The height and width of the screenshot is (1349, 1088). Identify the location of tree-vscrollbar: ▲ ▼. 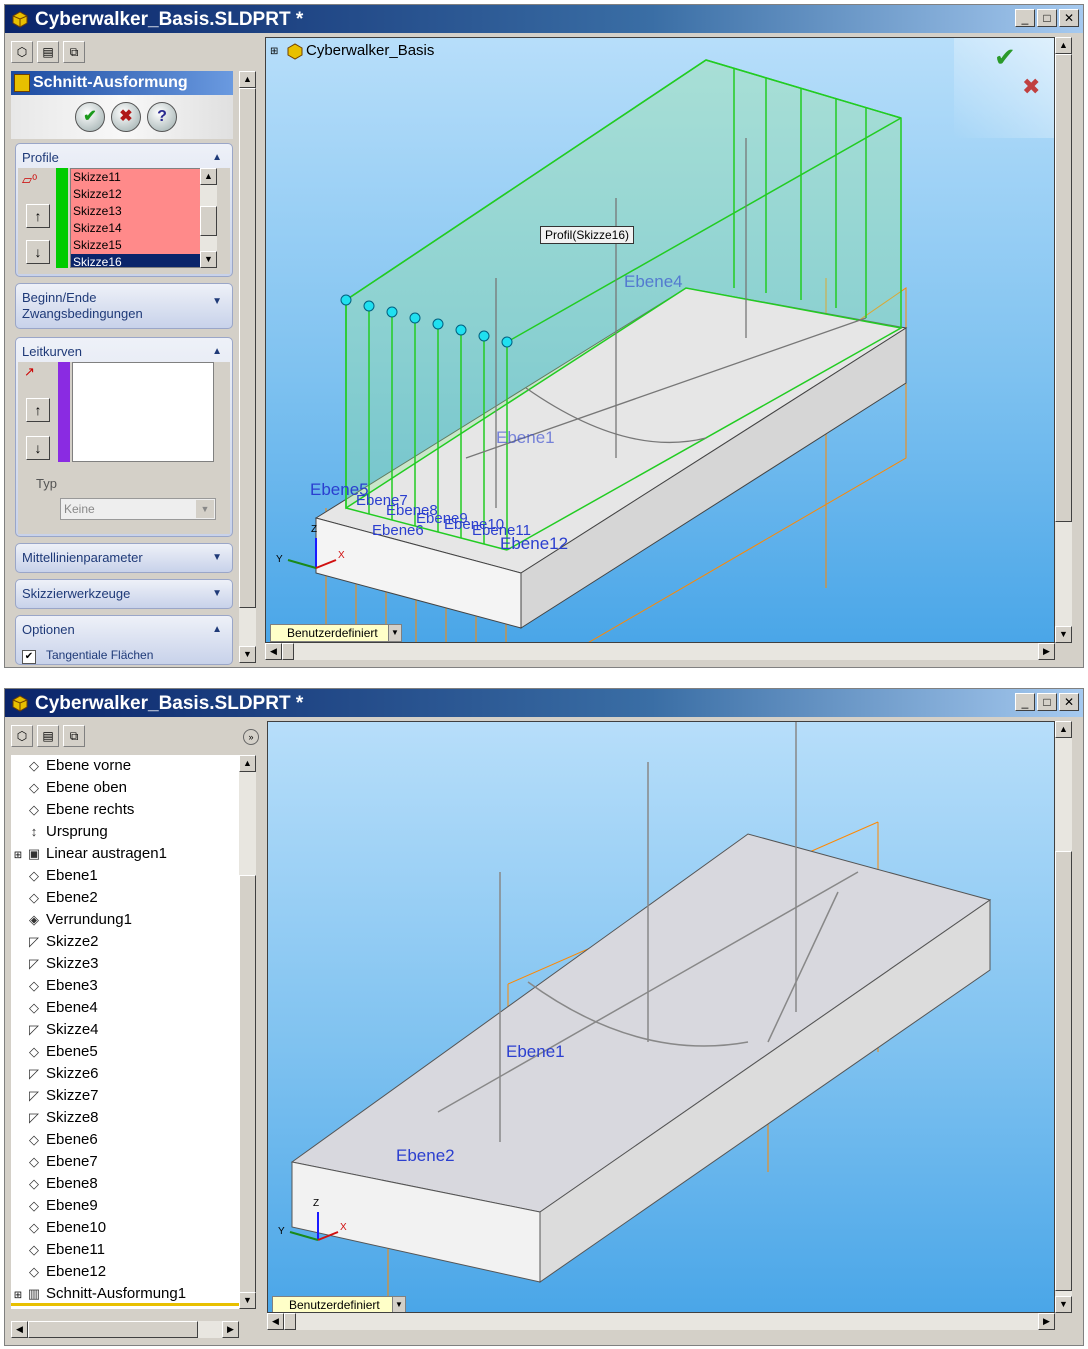
(247, 1032).